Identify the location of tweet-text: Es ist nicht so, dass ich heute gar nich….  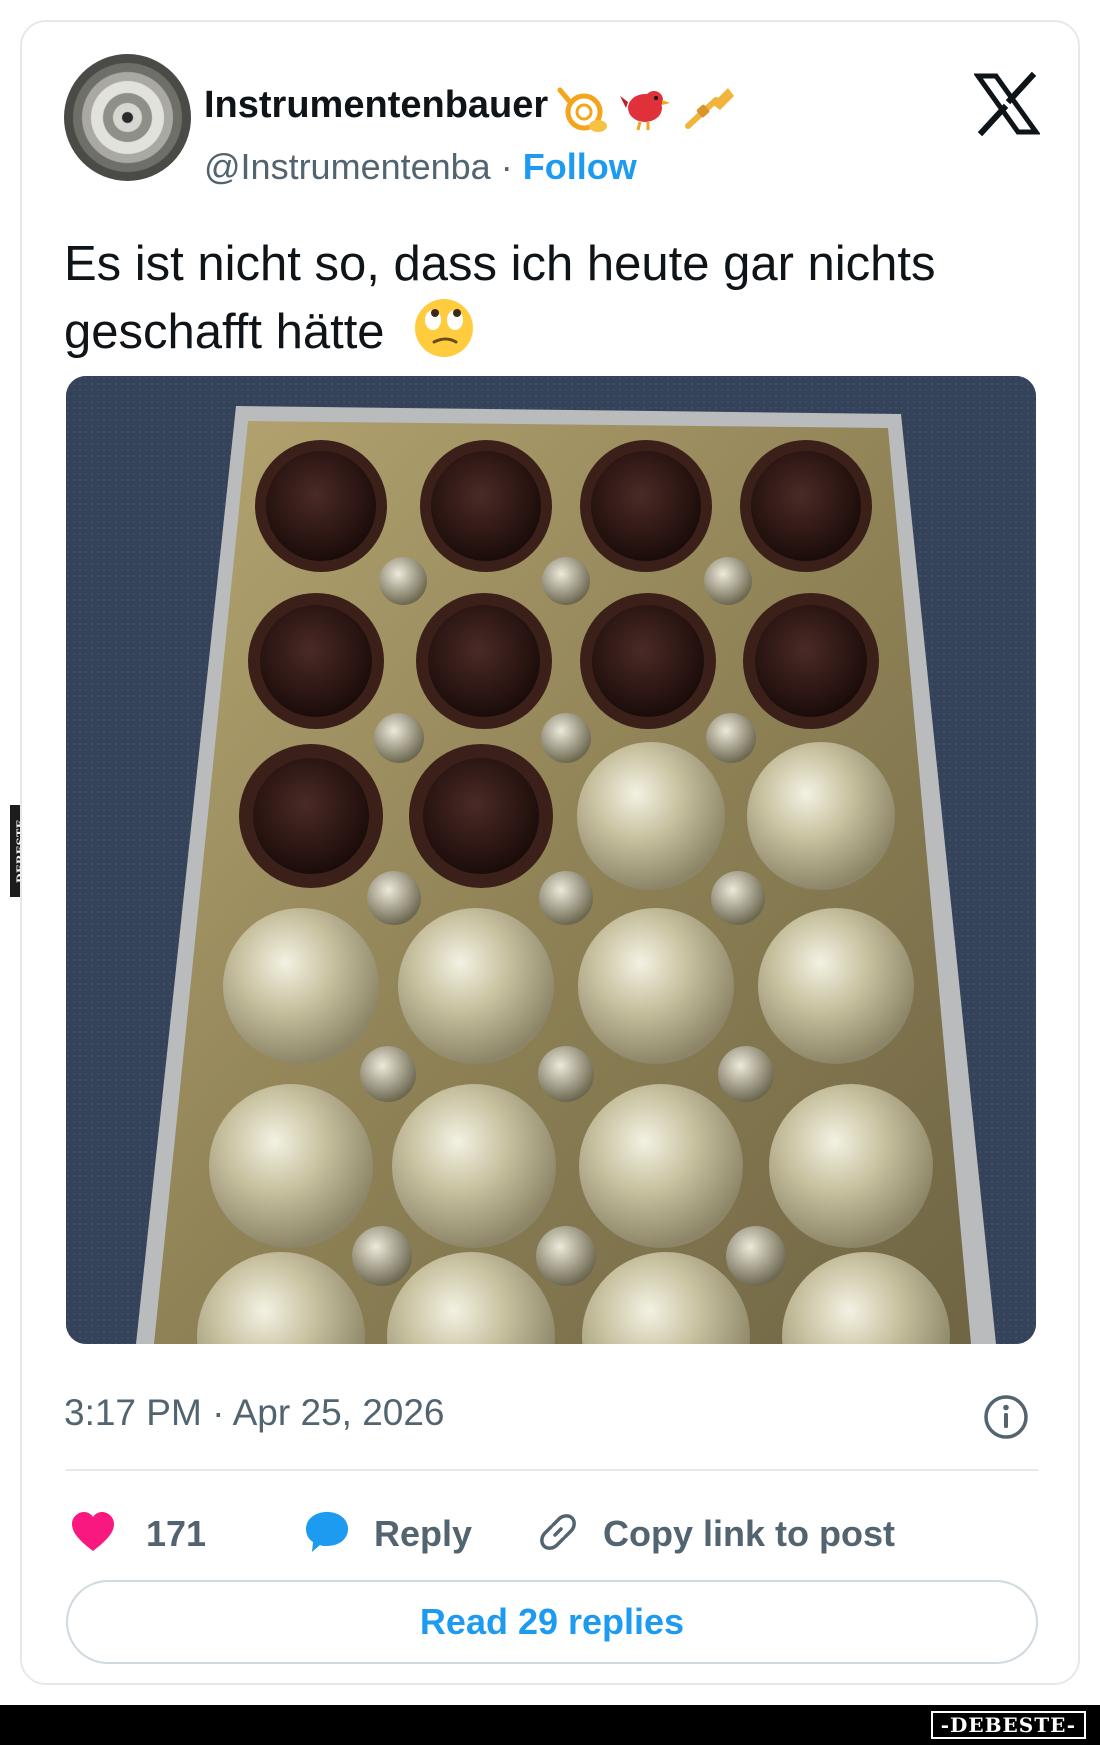
(554, 298).